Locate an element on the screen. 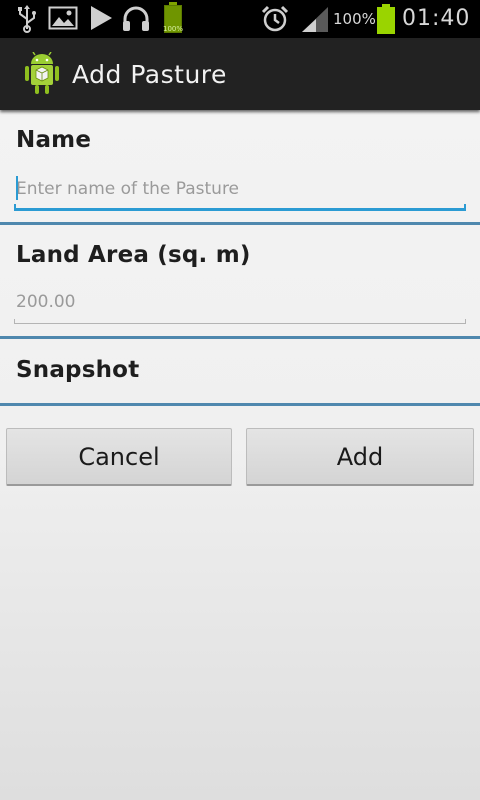  name-input is located at coordinates (241, 189).